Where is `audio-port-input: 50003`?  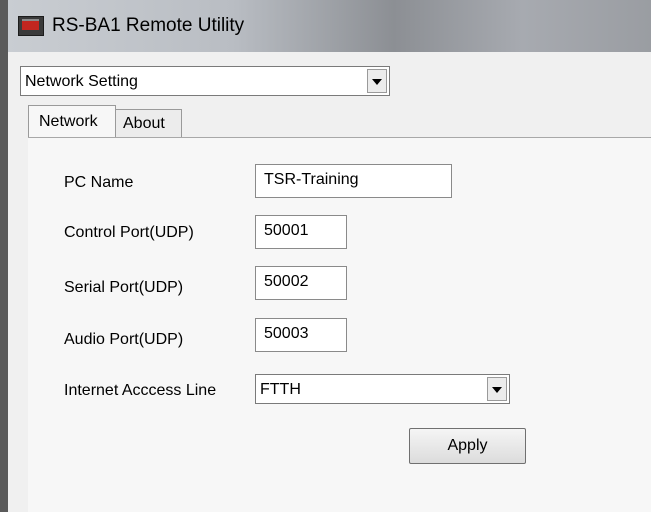
audio-port-input: 50003 is located at coordinates (301, 335).